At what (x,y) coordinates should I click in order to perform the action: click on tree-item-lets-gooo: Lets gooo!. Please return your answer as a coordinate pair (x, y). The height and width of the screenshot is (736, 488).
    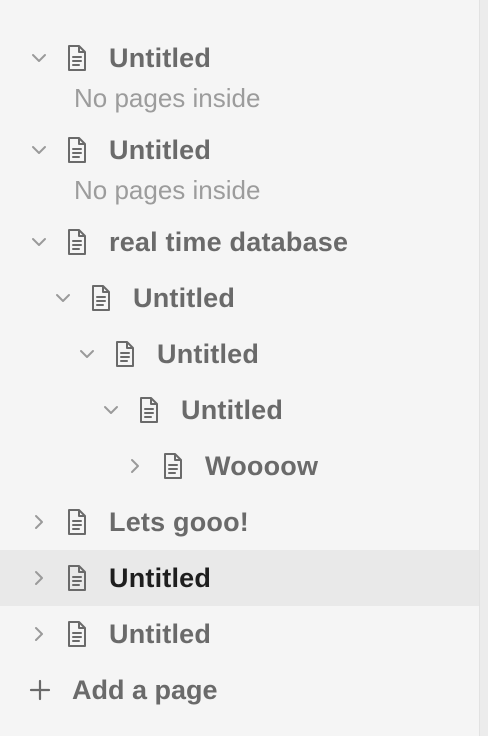
    Looking at the image, I should click on (244, 522).